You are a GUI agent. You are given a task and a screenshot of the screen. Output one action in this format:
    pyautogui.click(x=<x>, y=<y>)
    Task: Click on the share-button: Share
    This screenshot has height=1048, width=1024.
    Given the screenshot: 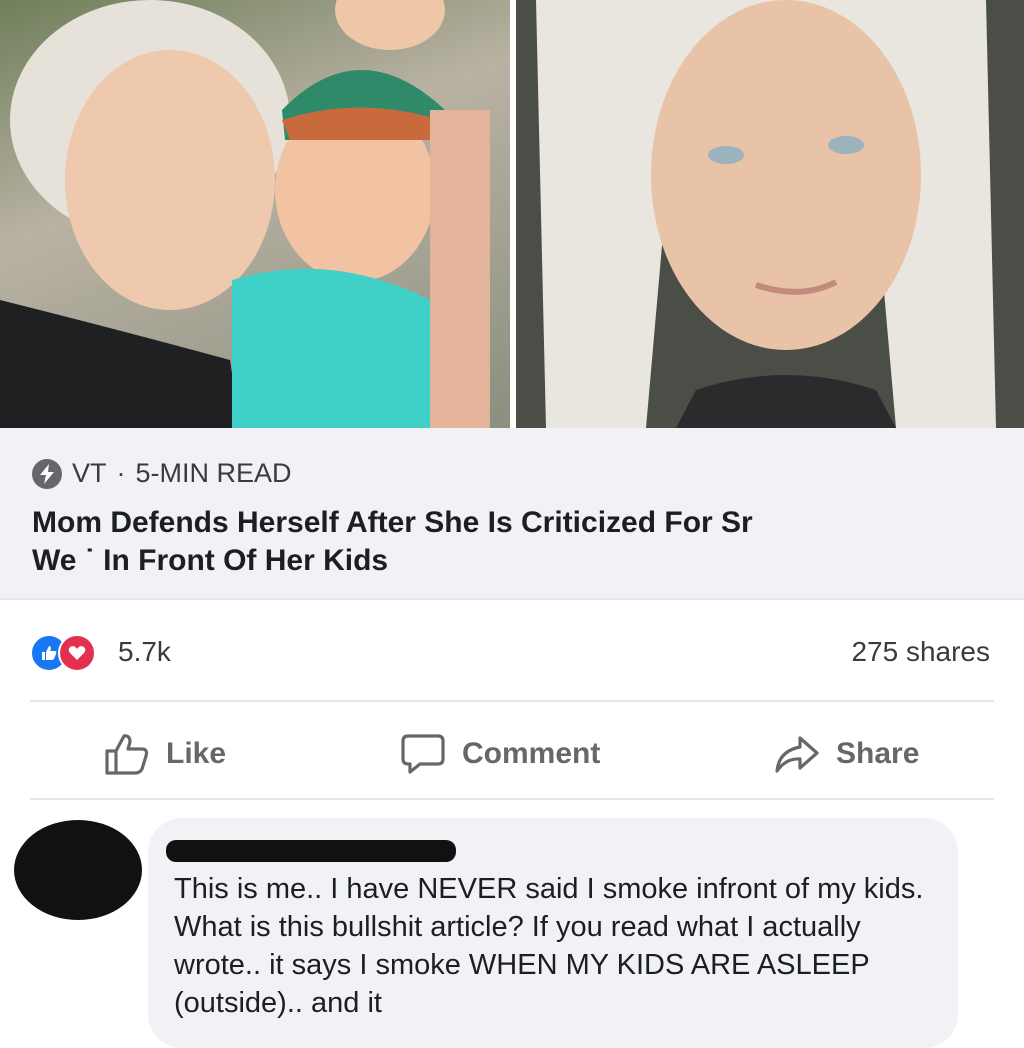 What is the action you would take?
    pyautogui.click(x=846, y=754)
    